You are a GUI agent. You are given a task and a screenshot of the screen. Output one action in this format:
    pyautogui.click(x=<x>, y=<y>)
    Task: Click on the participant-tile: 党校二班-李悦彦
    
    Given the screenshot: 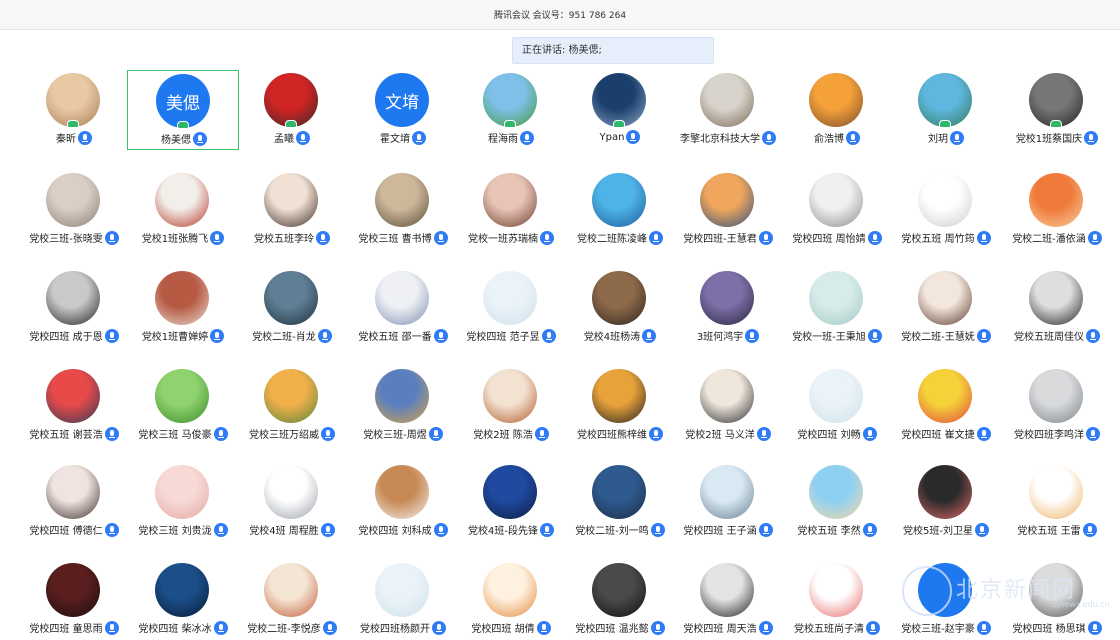 What is the action you would take?
    pyautogui.click(x=292, y=600)
    